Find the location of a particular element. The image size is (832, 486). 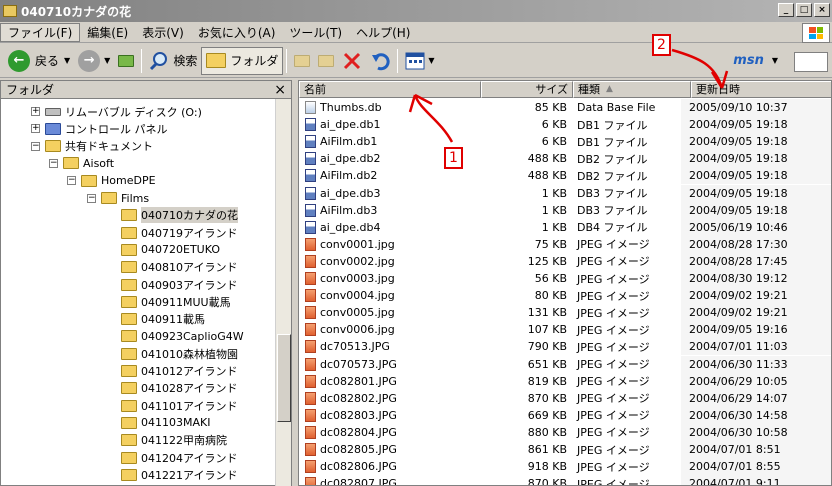

undo-button is located at coordinates (380, 61).